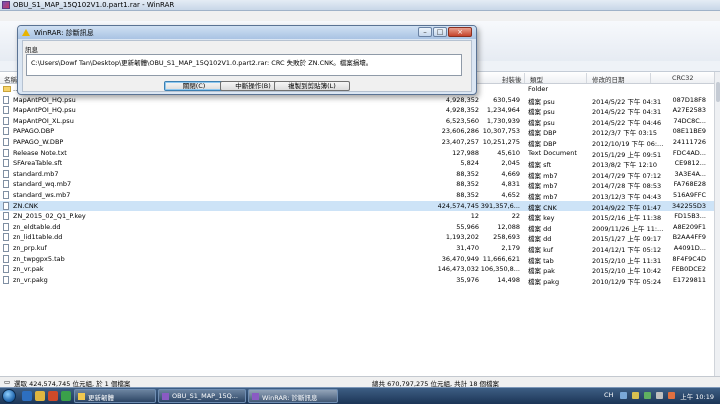 Image resolution: width=720 pixels, height=404 pixels. I want to click on file-packed: 2,179, so click(510, 248).